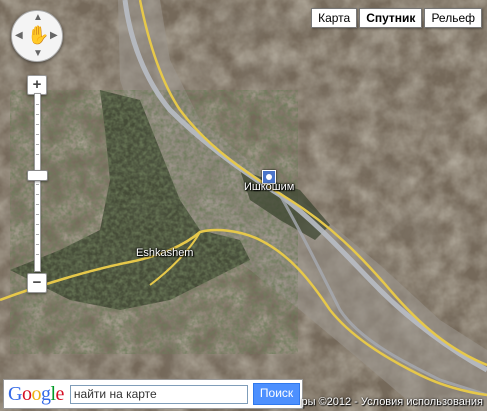 Image resolution: width=487 pixels, height=411 pixels. What do you see at coordinates (269, 187) in the screenshot?
I see `place-label-ishkoshim: Ишкошим` at bounding box center [269, 187].